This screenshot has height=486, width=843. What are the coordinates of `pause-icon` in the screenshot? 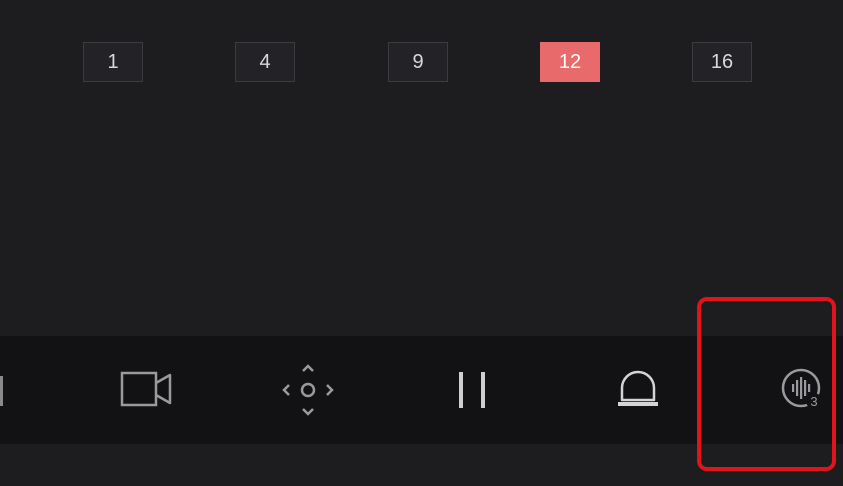 It's located at (473, 390).